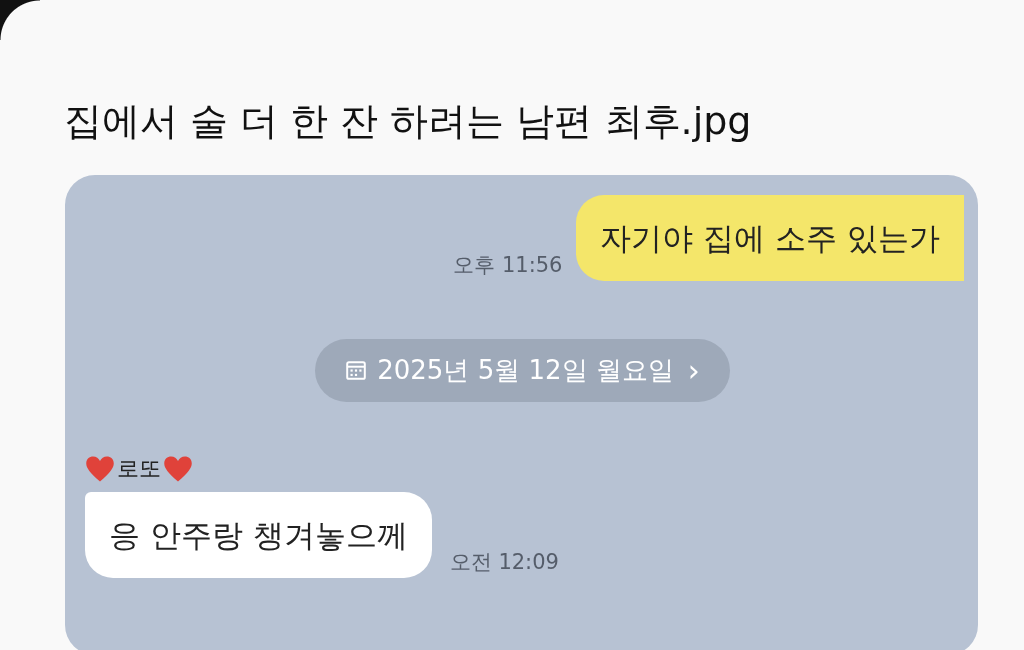  Describe the element at coordinates (522, 370) in the screenshot. I see `date-divider: 2025년 5월 12일 월요일 ›` at that location.